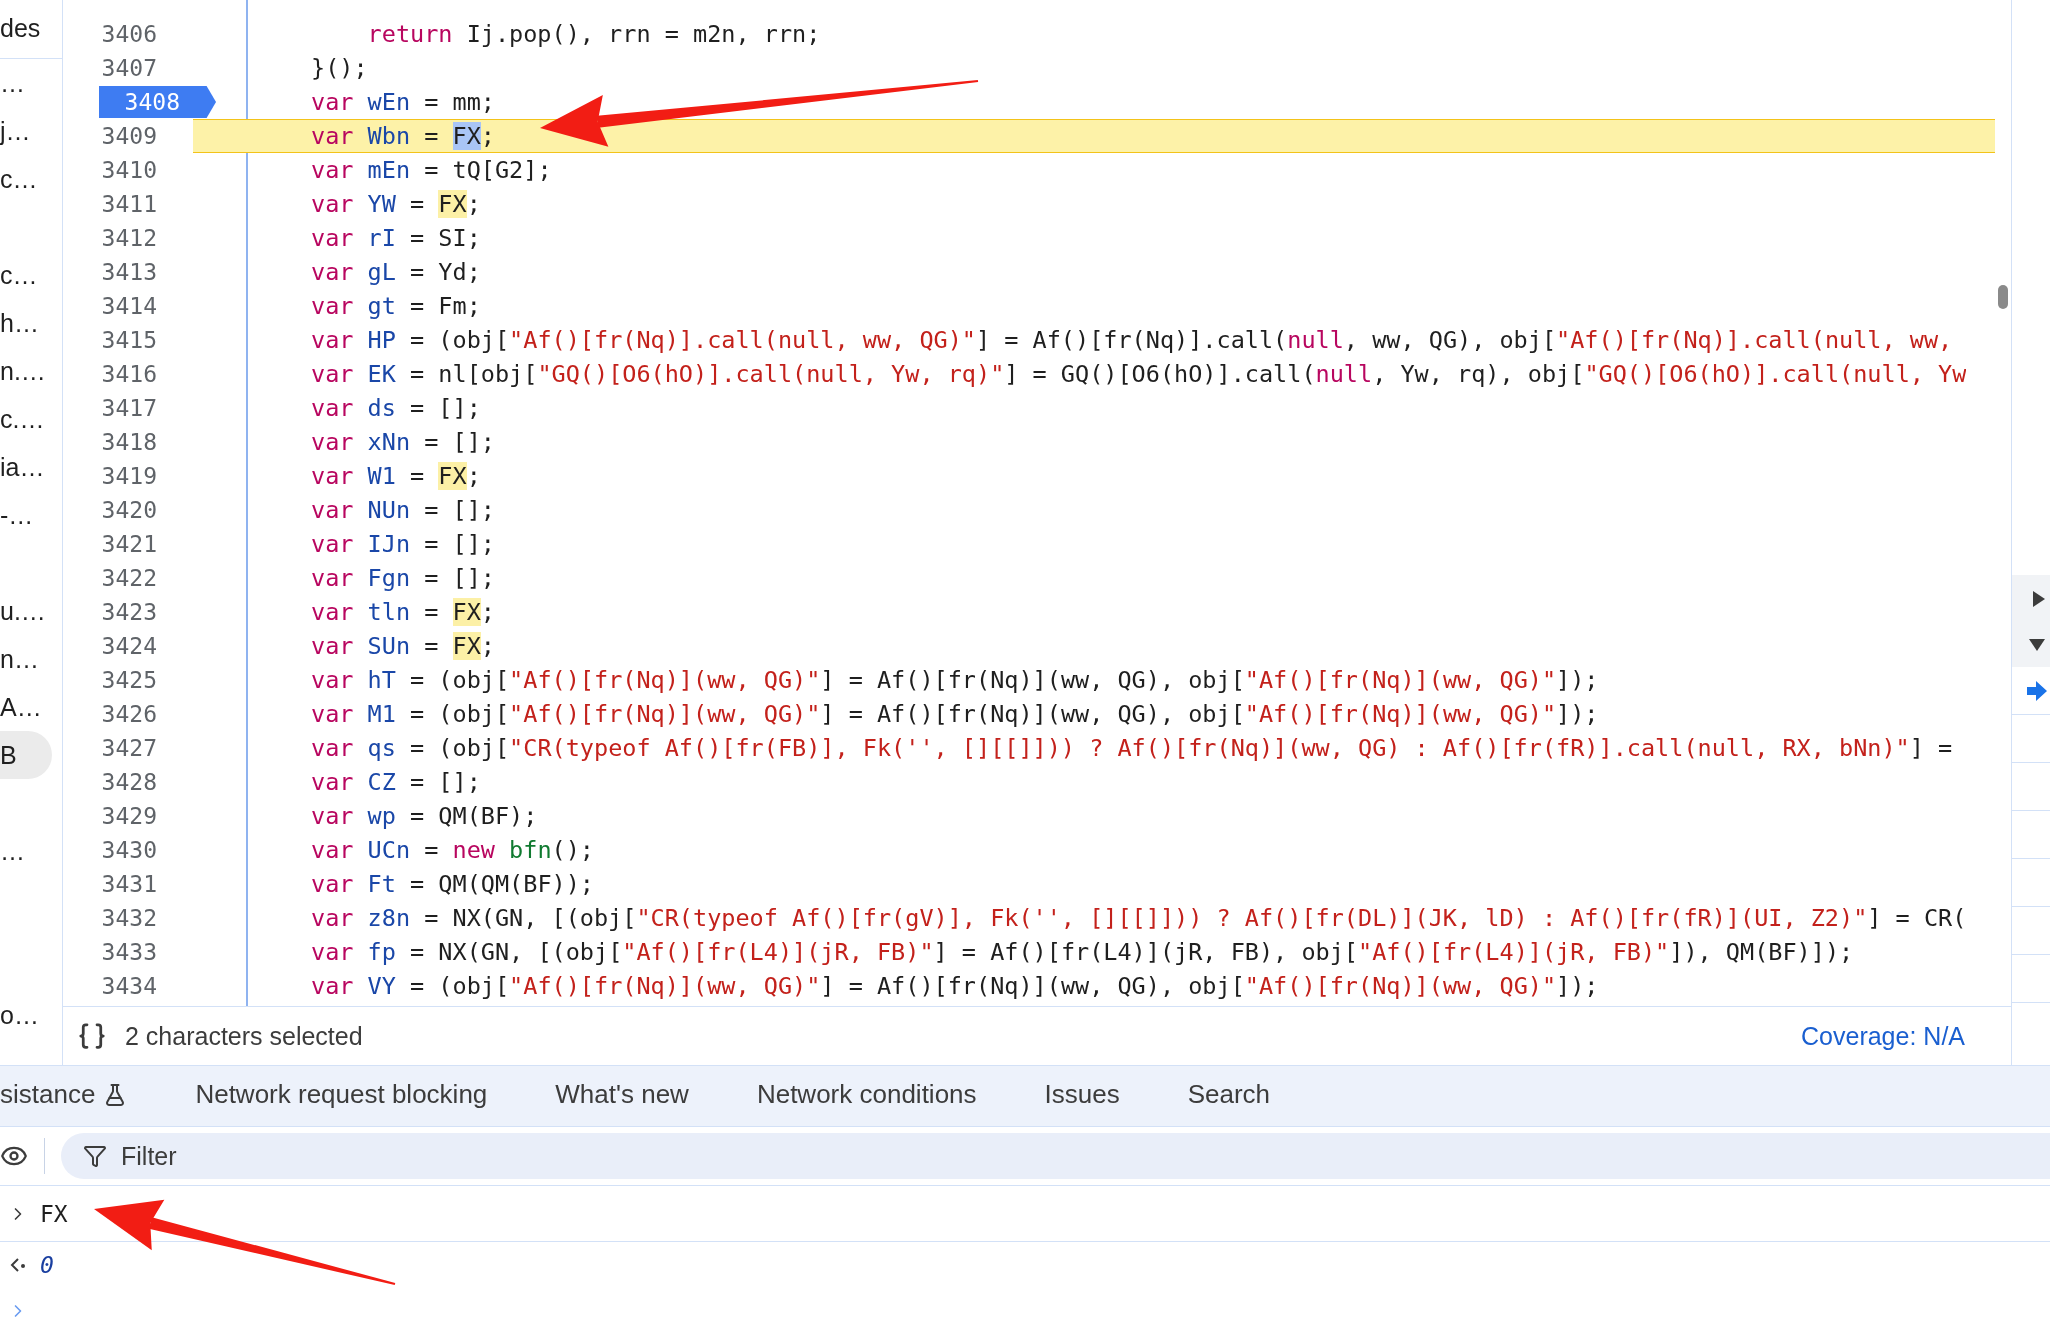 The height and width of the screenshot is (1336, 2050). Describe the element at coordinates (147, 918) in the screenshot. I see `line-number: 3432` at that location.